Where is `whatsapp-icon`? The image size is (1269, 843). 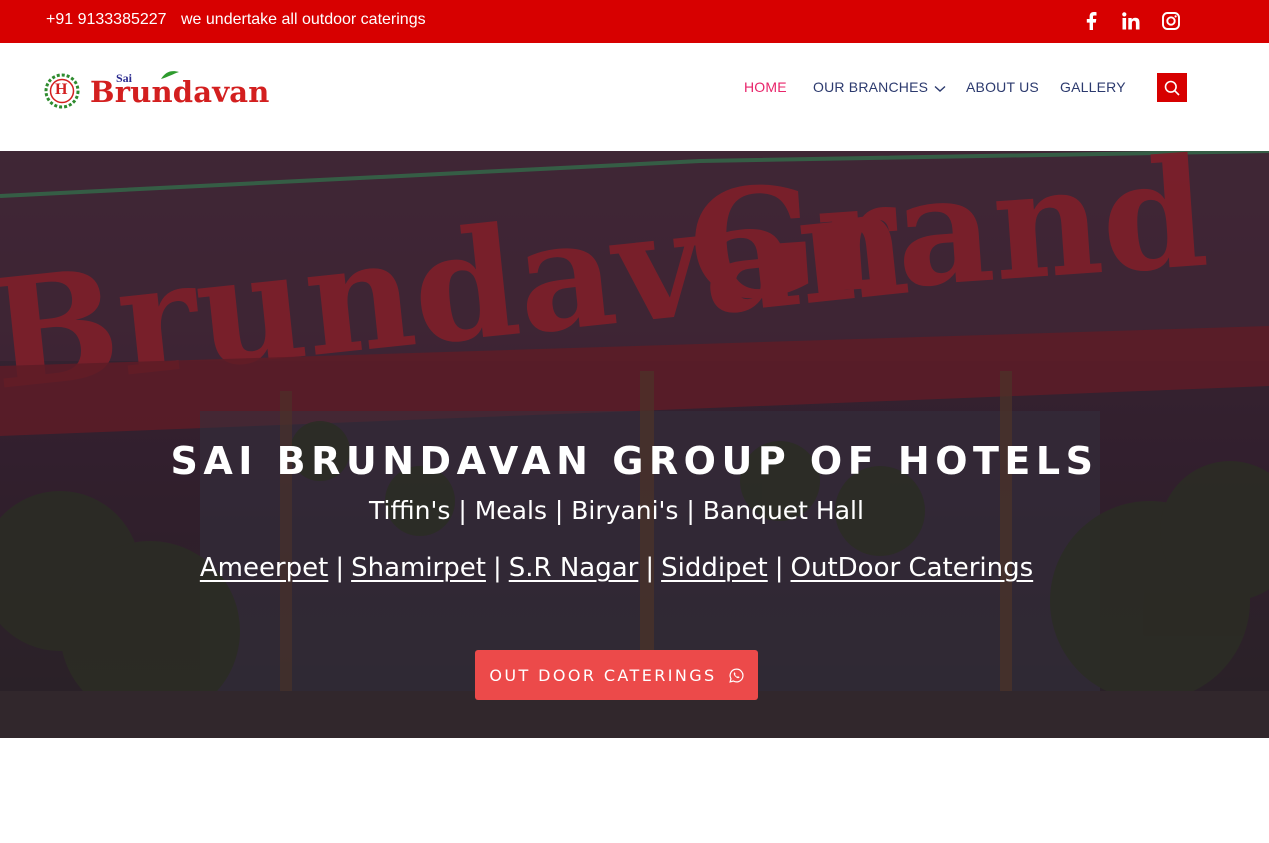 whatsapp-icon is located at coordinates (736, 675).